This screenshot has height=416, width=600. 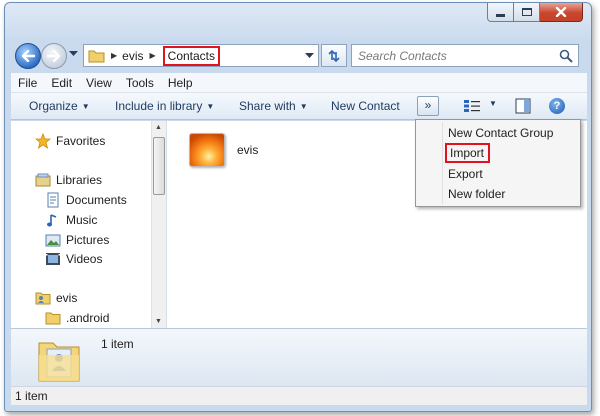 What do you see at coordinates (523, 106) in the screenshot?
I see `preview-pane-icon` at bounding box center [523, 106].